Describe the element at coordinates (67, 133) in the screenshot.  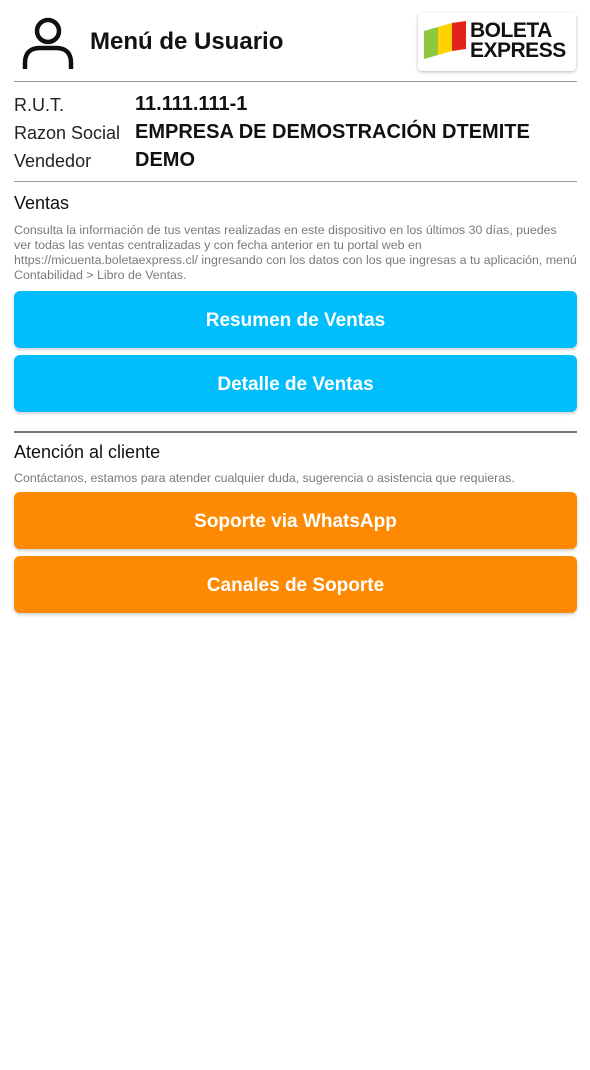
I see `razon-social-label: Razon Social` at that location.